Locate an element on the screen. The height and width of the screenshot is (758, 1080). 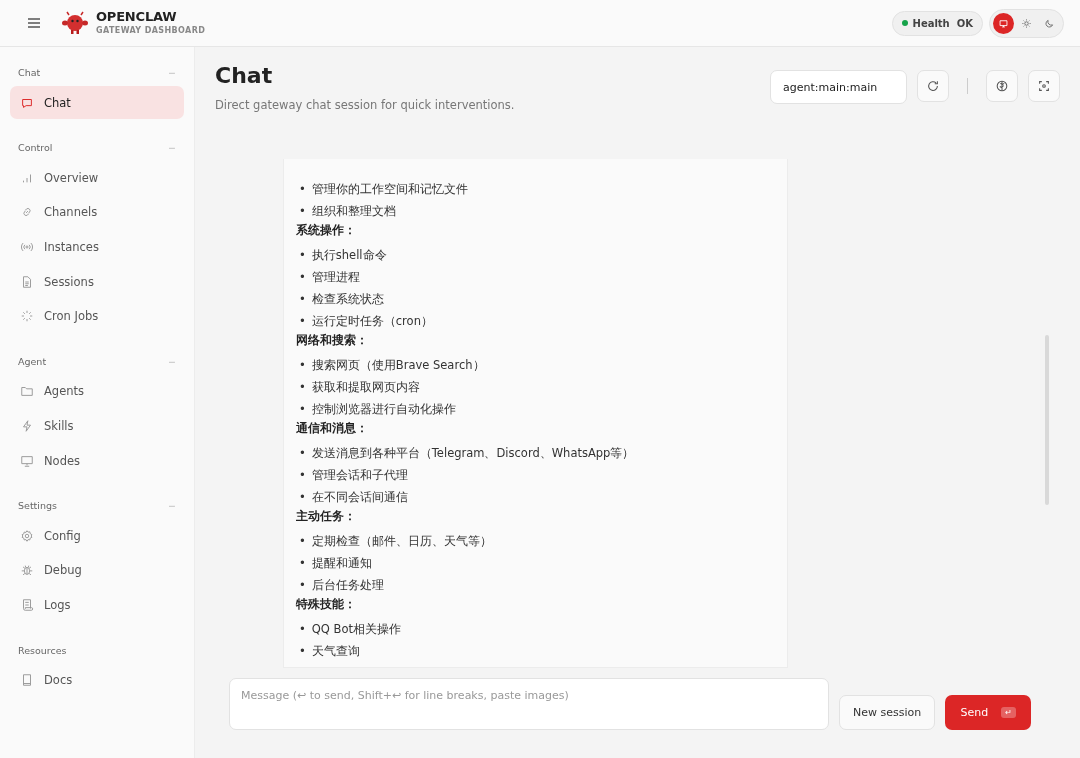
sidebar-item: Config is located at coordinates (97, 536).